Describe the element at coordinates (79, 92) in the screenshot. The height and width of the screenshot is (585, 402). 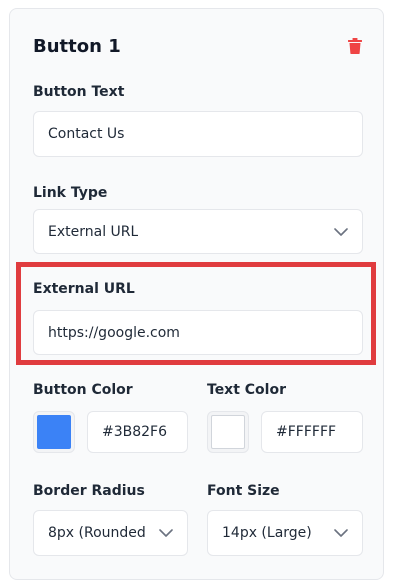
I see `button-text-label: Button Text` at that location.